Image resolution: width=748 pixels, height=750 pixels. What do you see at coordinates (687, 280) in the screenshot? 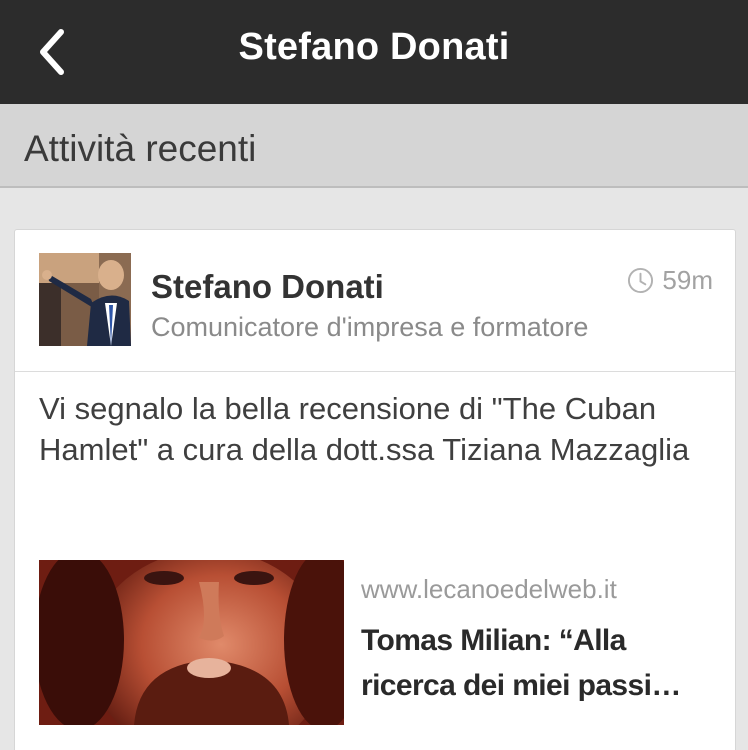
I see `time-label: 59m` at bounding box center [687, 280].